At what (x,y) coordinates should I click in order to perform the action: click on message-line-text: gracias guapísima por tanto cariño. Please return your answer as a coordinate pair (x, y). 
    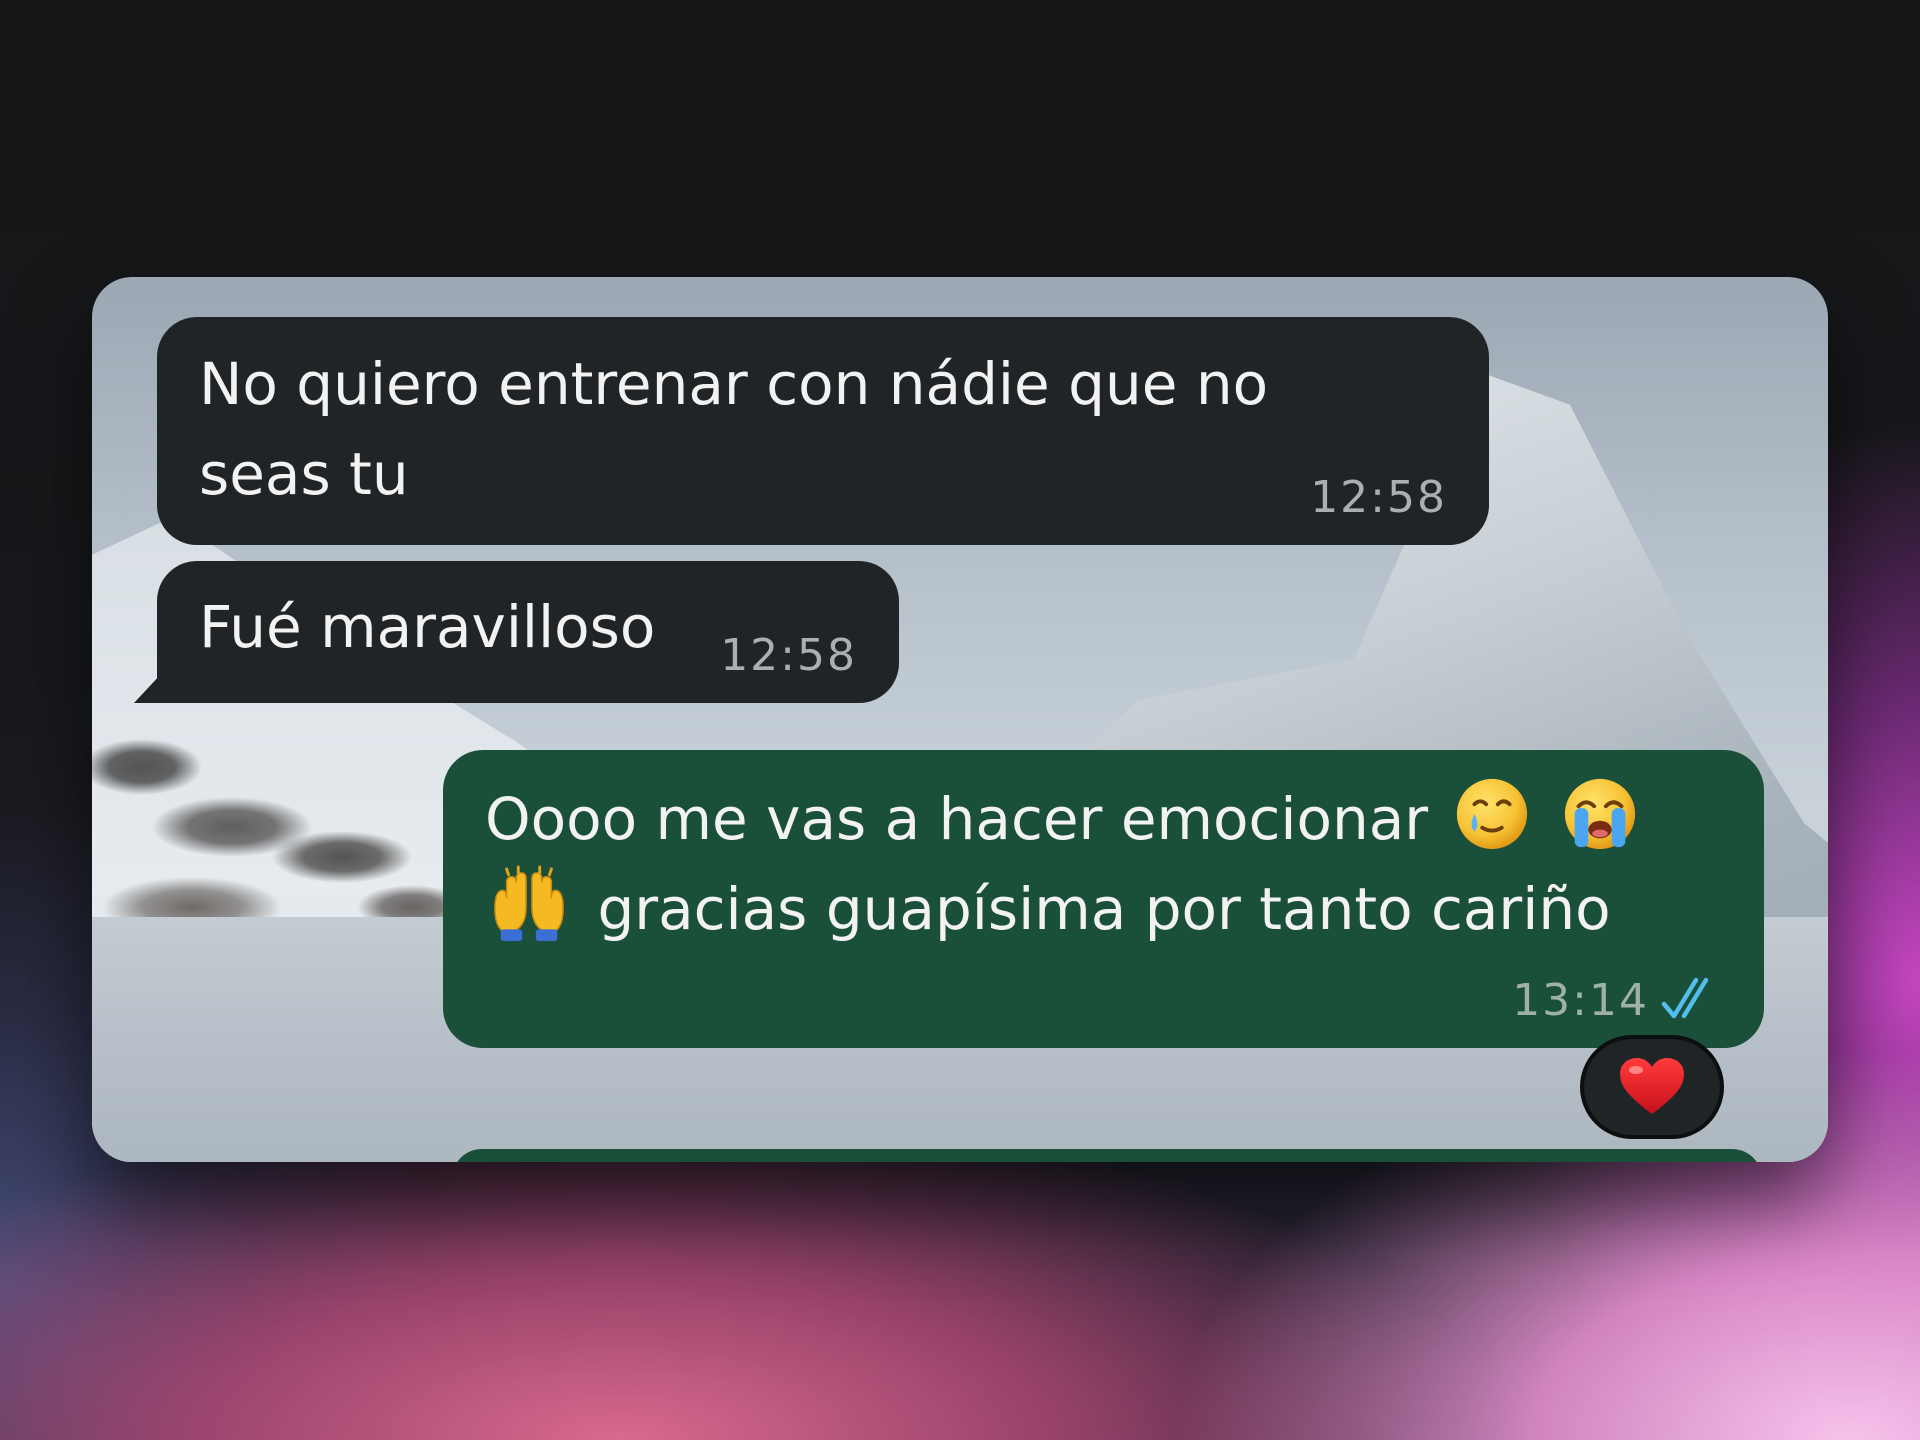
    Looking at the image, I should click on (1104, 909).